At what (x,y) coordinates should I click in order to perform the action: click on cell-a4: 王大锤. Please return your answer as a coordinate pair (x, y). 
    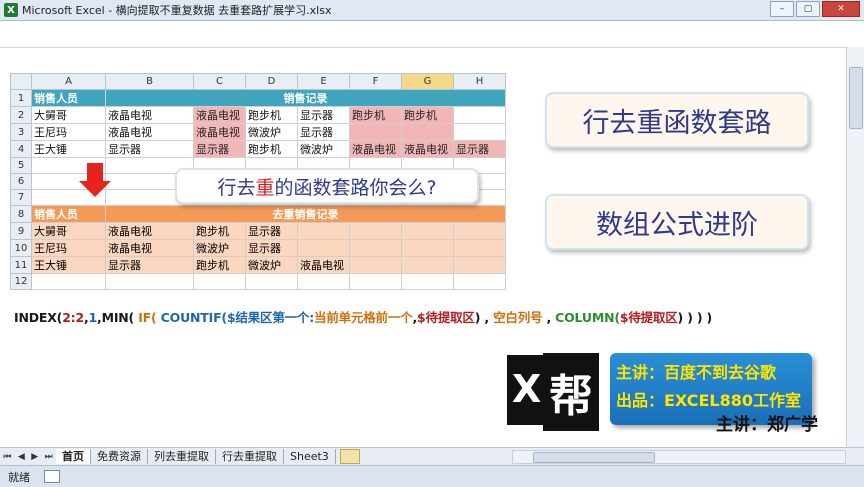
    Looking at the image, I should click on (68, 149).